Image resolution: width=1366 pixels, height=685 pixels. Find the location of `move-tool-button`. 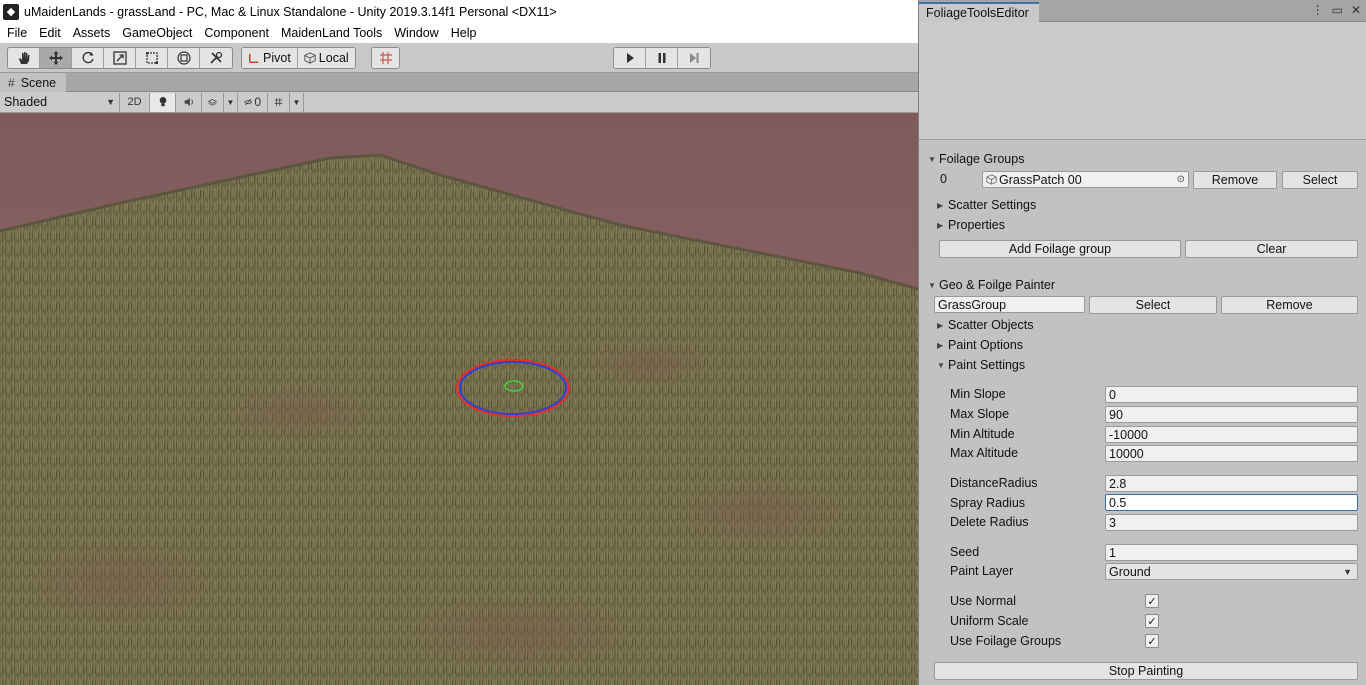

move-tool-button is located at coordinates (56, 58).